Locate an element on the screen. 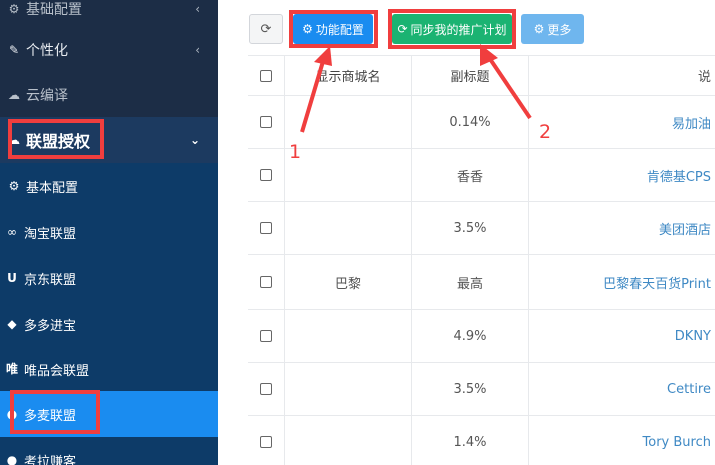  table-row: 3.5% Cettire is located at coordinates (481, 389).